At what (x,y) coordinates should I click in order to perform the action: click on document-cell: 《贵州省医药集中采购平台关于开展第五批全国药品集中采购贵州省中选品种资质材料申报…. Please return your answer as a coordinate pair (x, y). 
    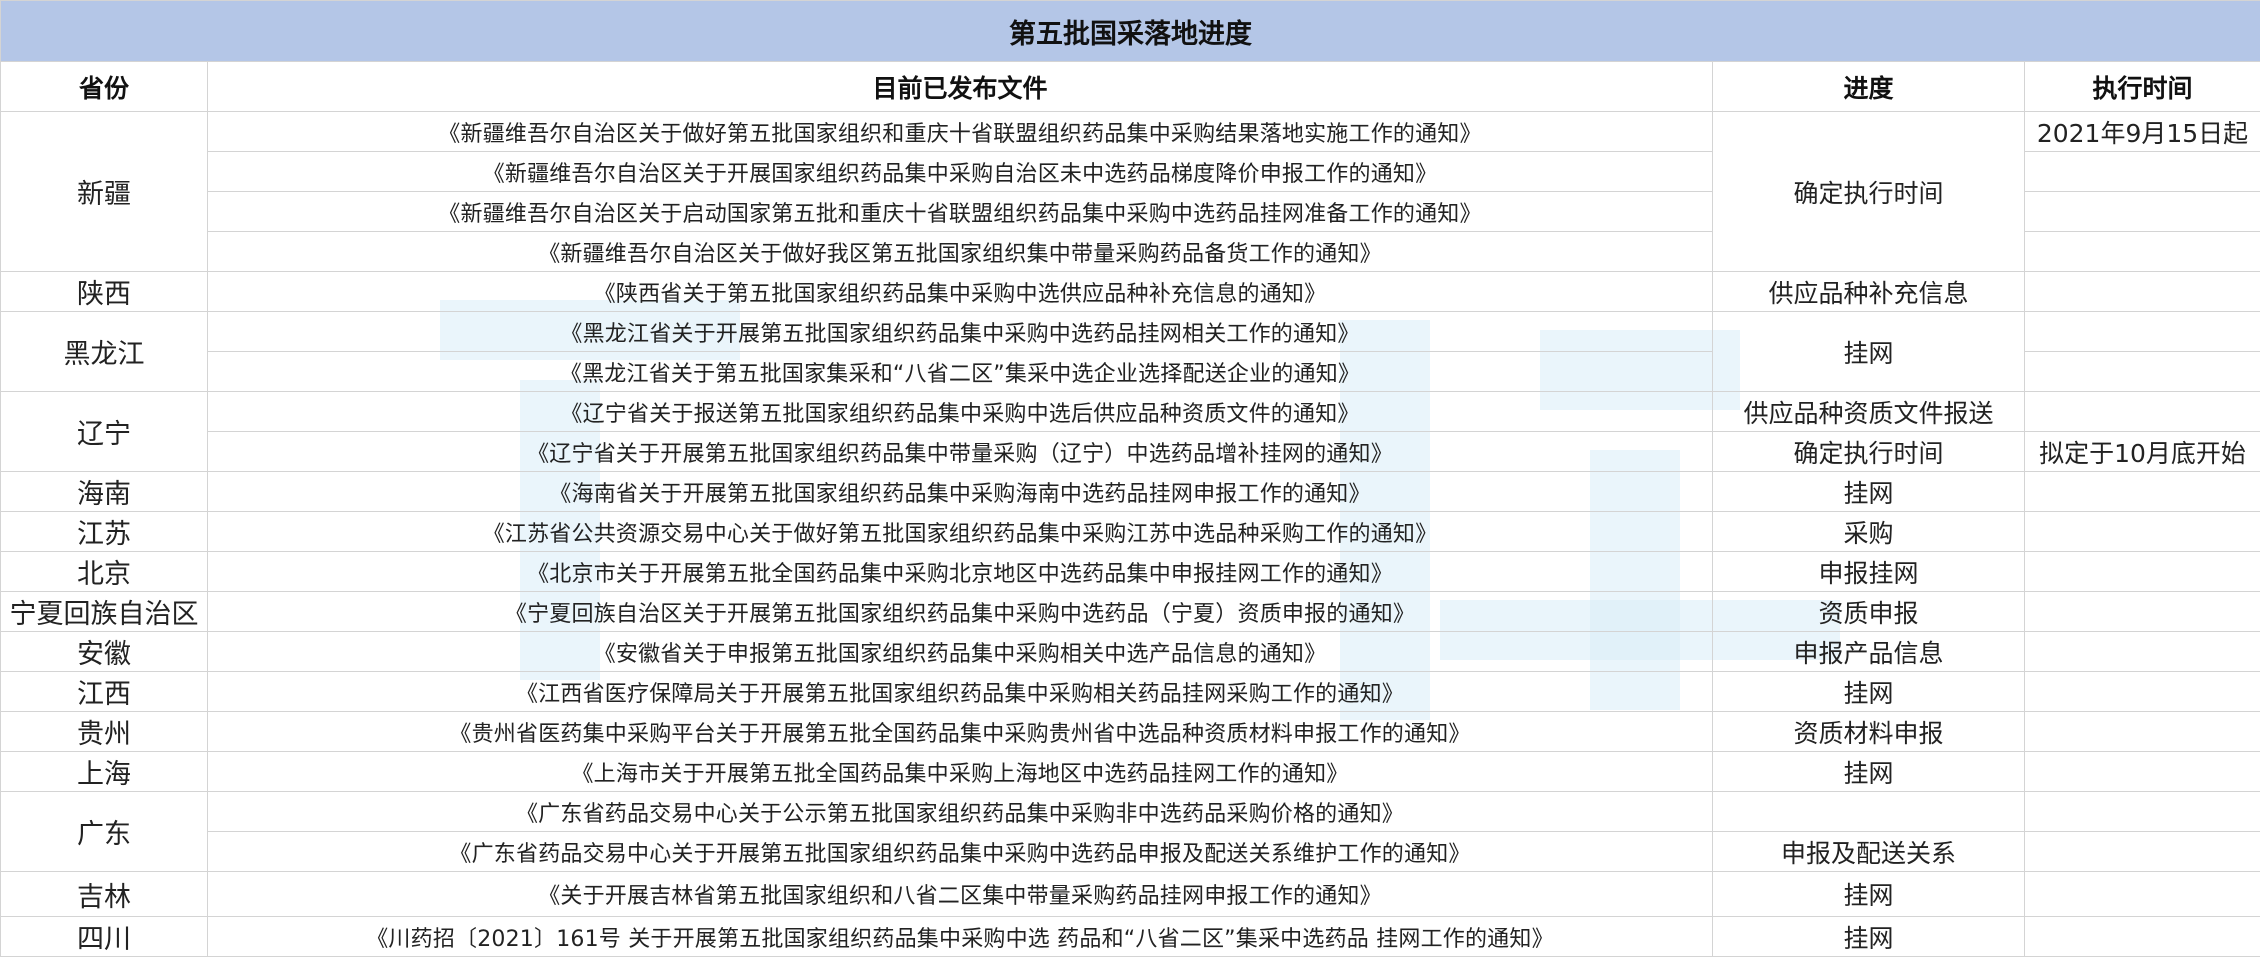
    Looking at the image, I should click on (960, 732).